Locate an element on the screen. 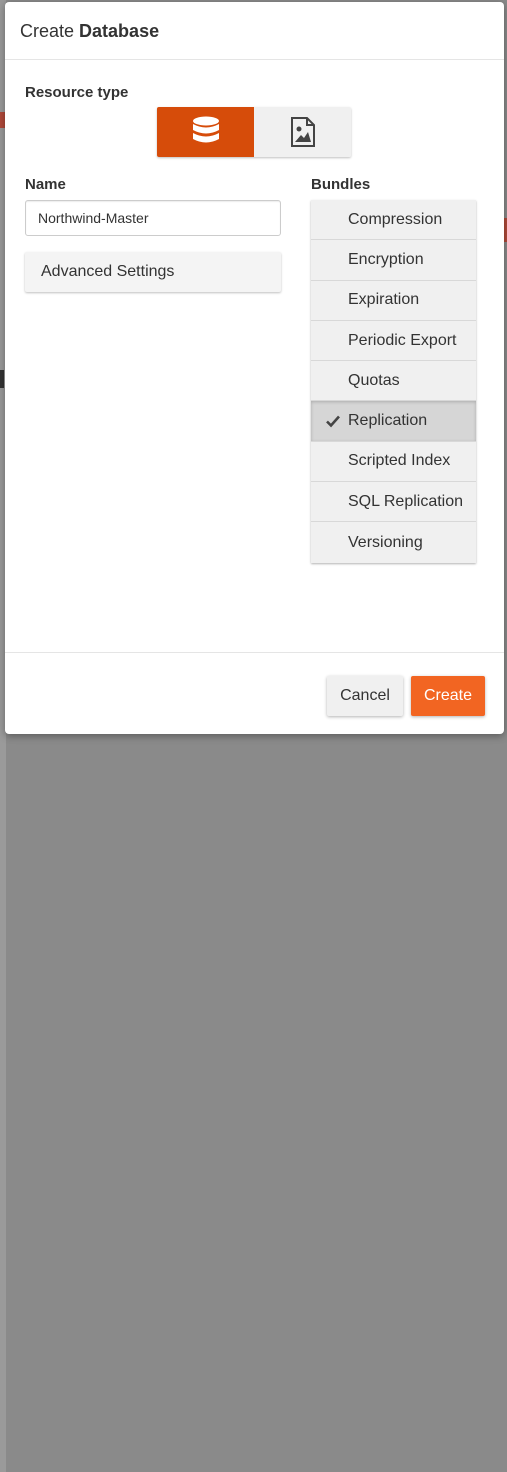 The height and width of the screenshot is (1472, 507). bundle-item-label: Scripted Index is located at coordinates (399, 461).